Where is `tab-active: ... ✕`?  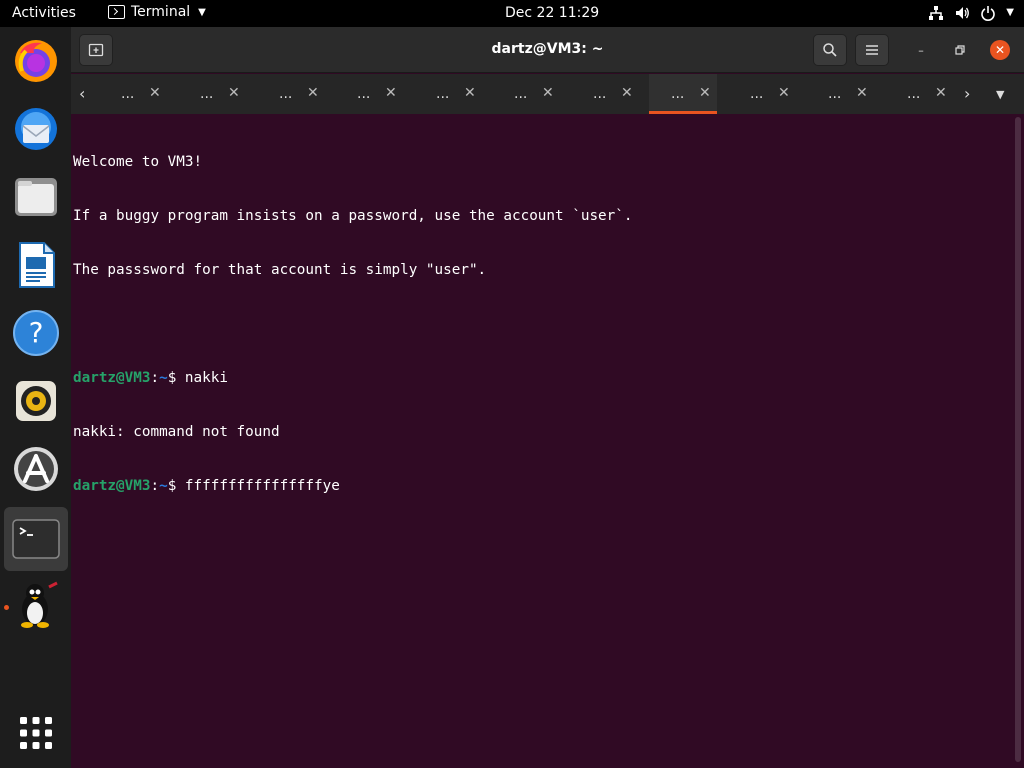 tab-active: ... ✕ is located at coordinates (683, 94).